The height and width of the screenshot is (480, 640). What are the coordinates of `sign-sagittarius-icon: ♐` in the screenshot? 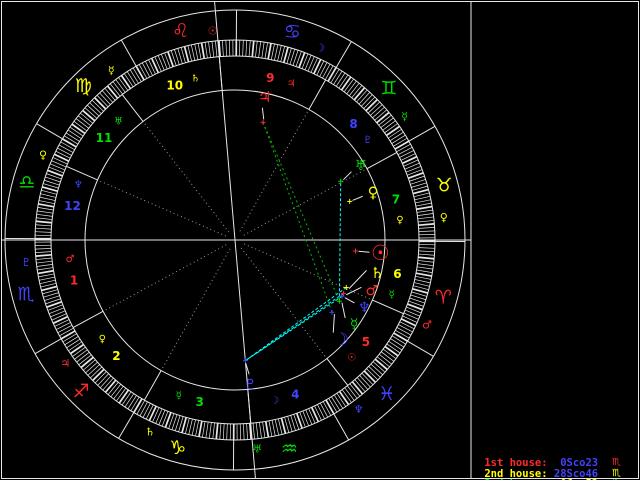 It's located at (81, 392).